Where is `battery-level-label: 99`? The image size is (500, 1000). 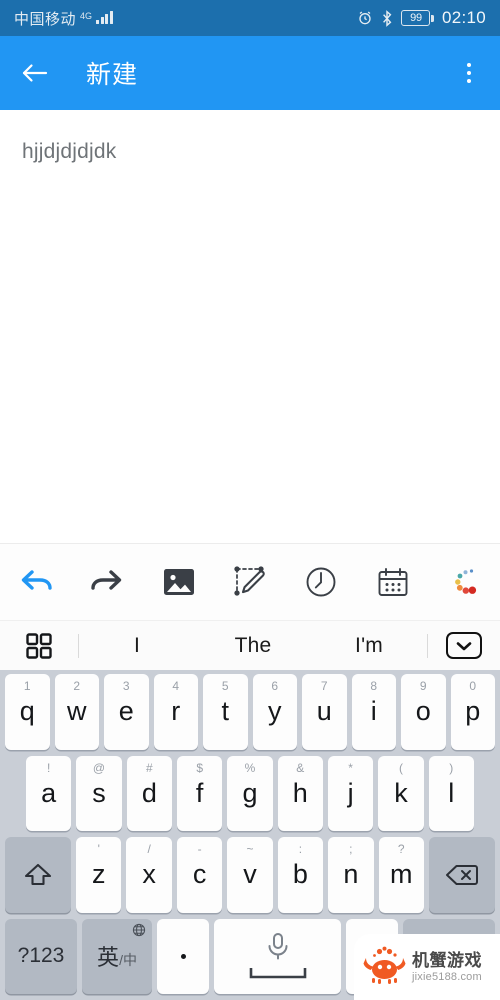
battery-level-label: 99 is located at coordinates (416, 18).